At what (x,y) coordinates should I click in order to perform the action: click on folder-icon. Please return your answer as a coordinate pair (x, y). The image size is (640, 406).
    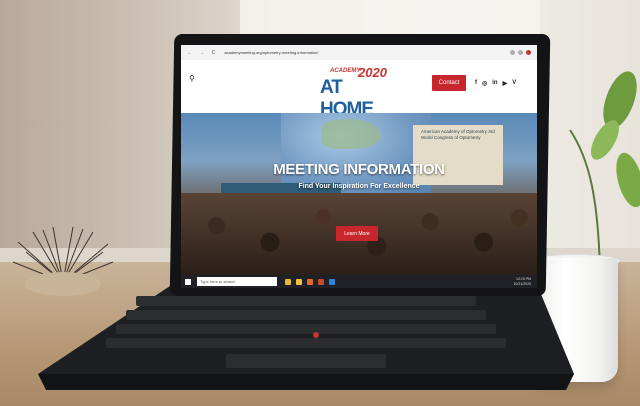
    Looking at the image, I should click on (299, 281).